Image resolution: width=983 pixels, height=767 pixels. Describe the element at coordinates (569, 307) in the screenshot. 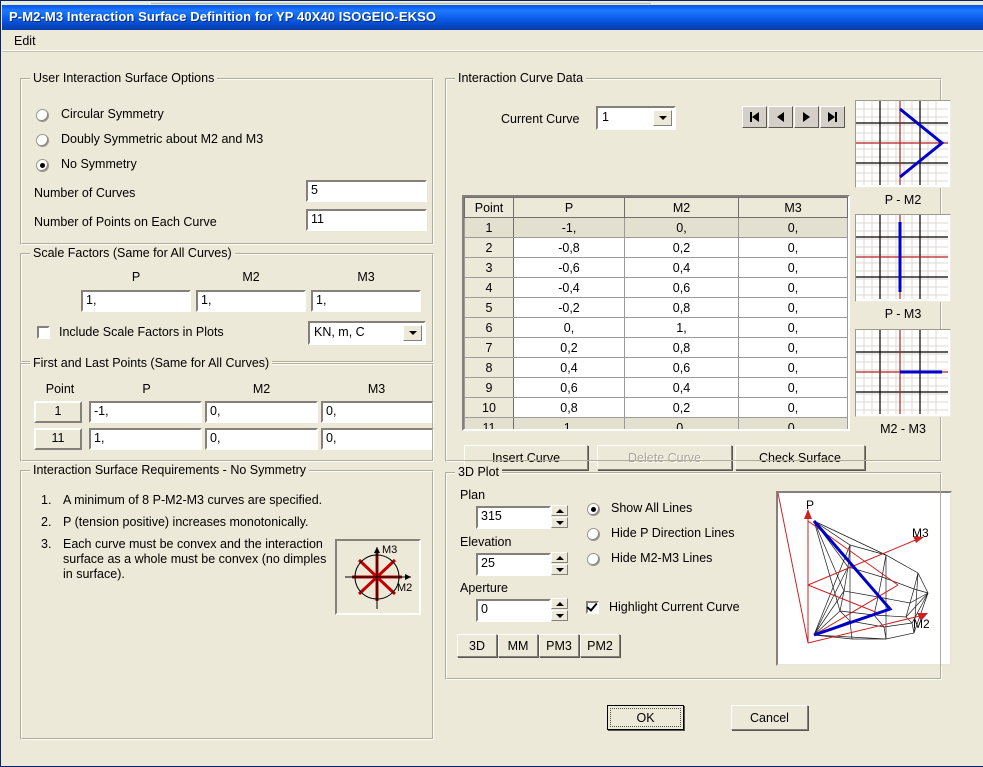

I see `cell-p: -0,2` at that location.